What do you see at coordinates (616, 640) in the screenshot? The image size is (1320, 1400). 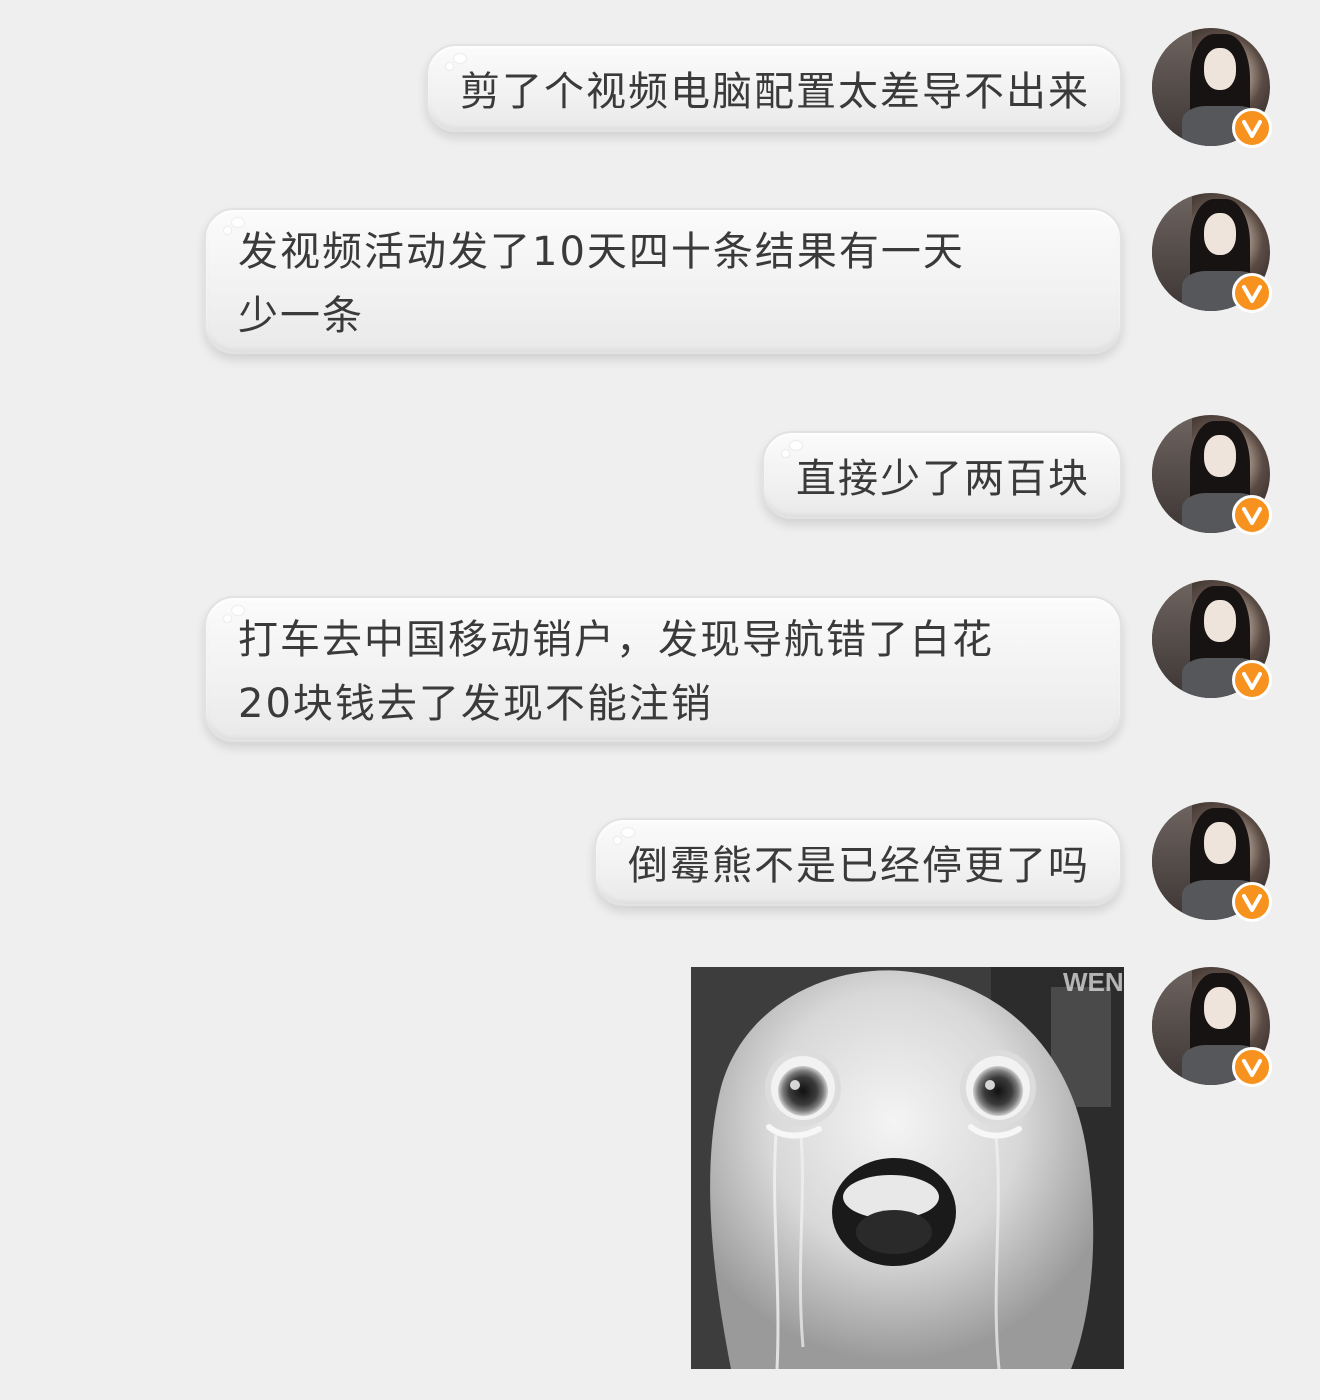 I see `message-text-line: 打车去中国移动销户，发现导航错了白花` at bounding box center [616, 640].